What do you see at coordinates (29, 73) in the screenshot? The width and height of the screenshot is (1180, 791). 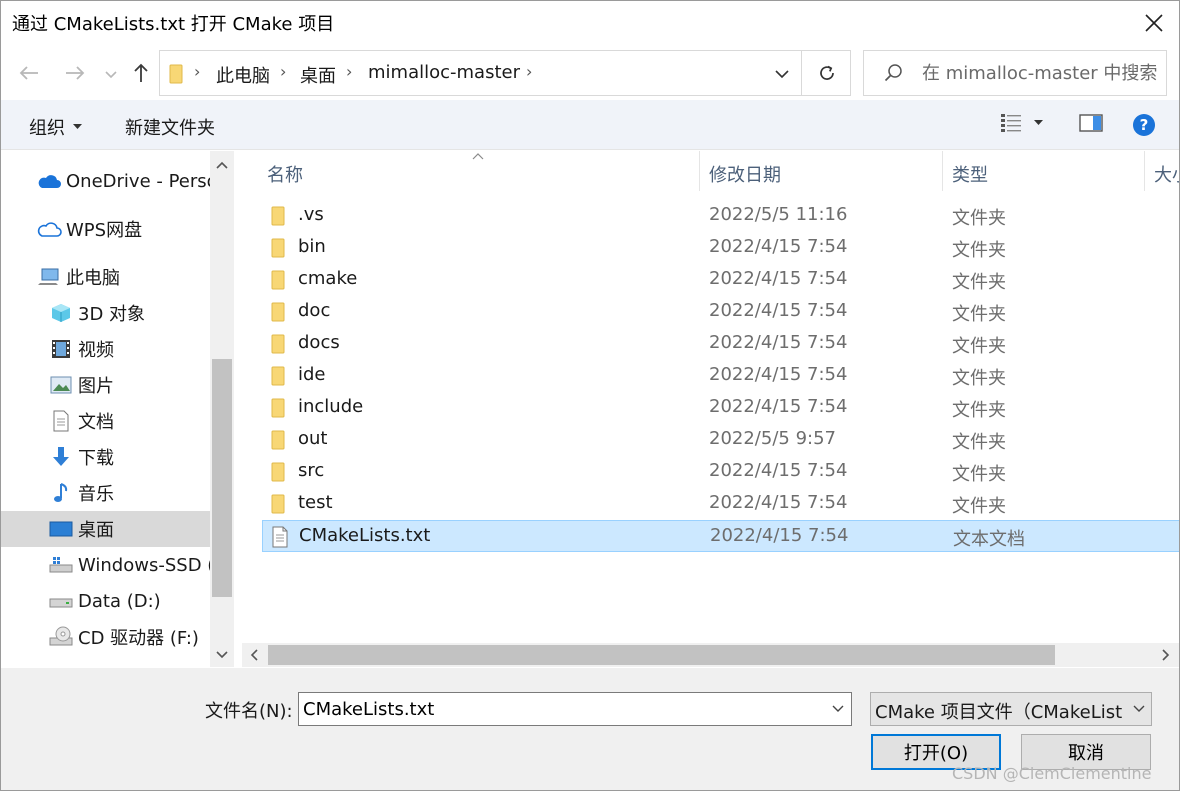 I see `back-button` at bounding box center [29, 73].